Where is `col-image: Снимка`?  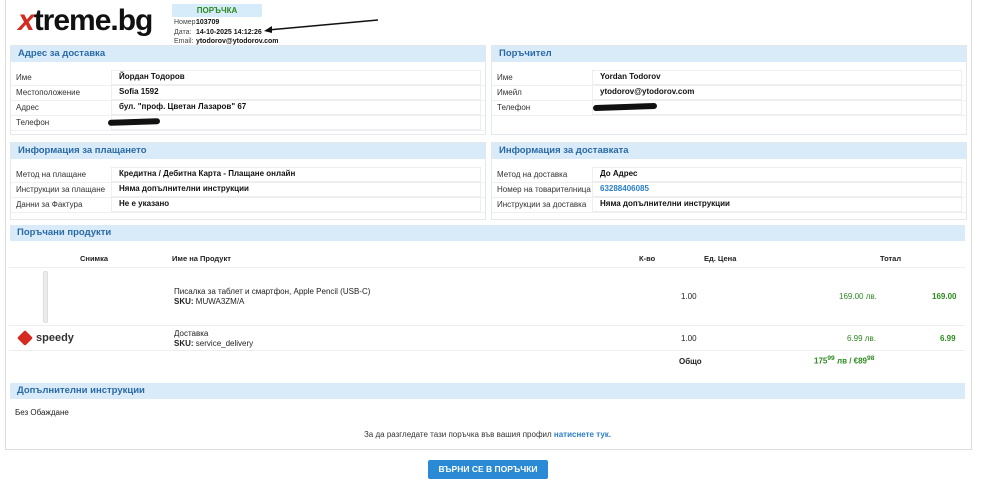 col-image: Снимка is located at coordinates (94, 258).